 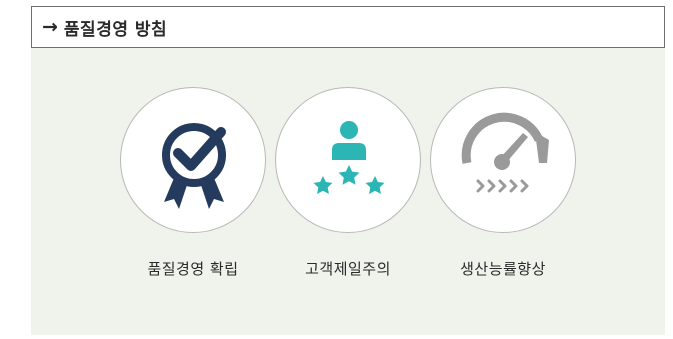 I want to click on productivity-circle, so click(x=503, y=160).